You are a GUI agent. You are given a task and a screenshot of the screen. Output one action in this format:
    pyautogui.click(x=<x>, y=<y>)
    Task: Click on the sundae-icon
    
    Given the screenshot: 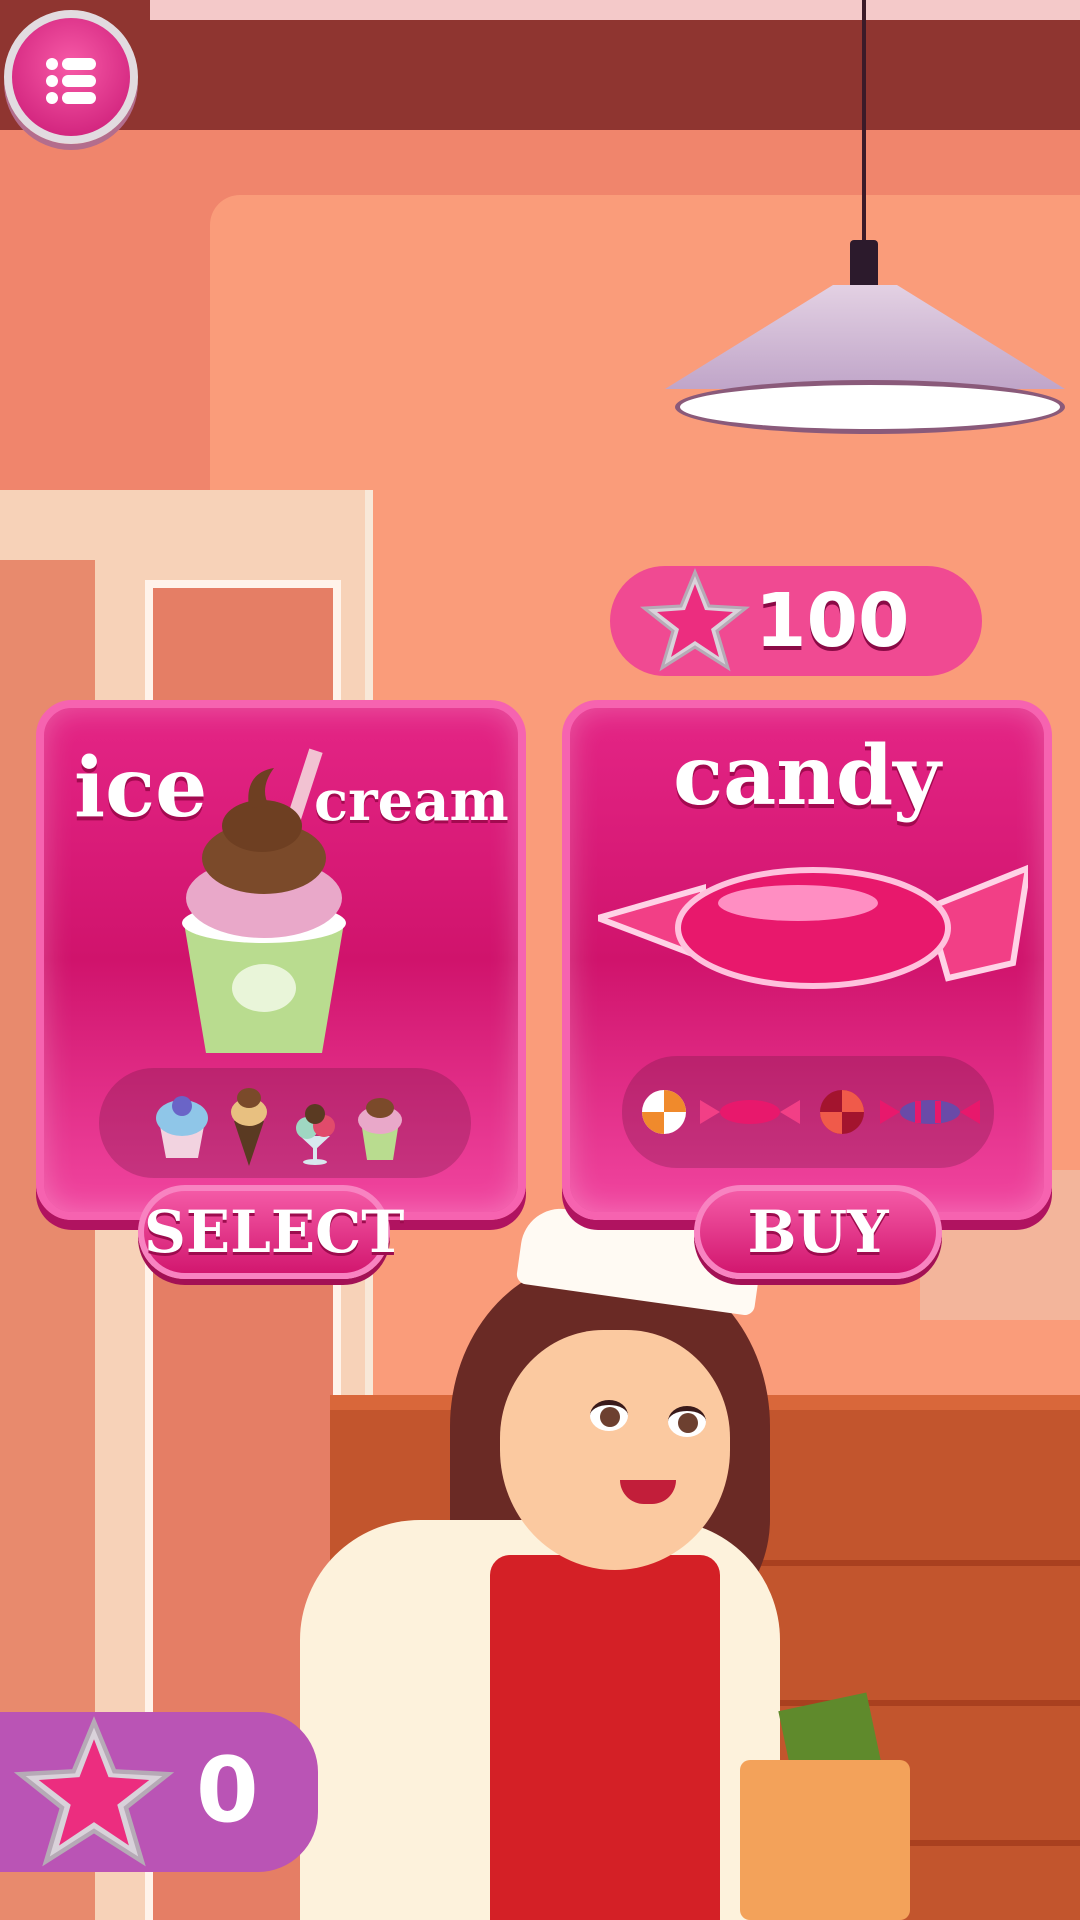 What is the action you would take?
    pyautogui.click(x=315, y=1134)
    